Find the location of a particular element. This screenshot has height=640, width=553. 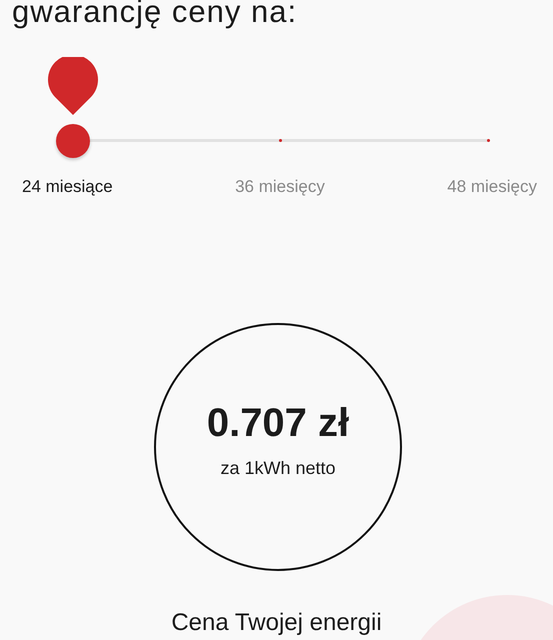

slider-option-label: 36 miesięcy is located at coordinates (280, 187).